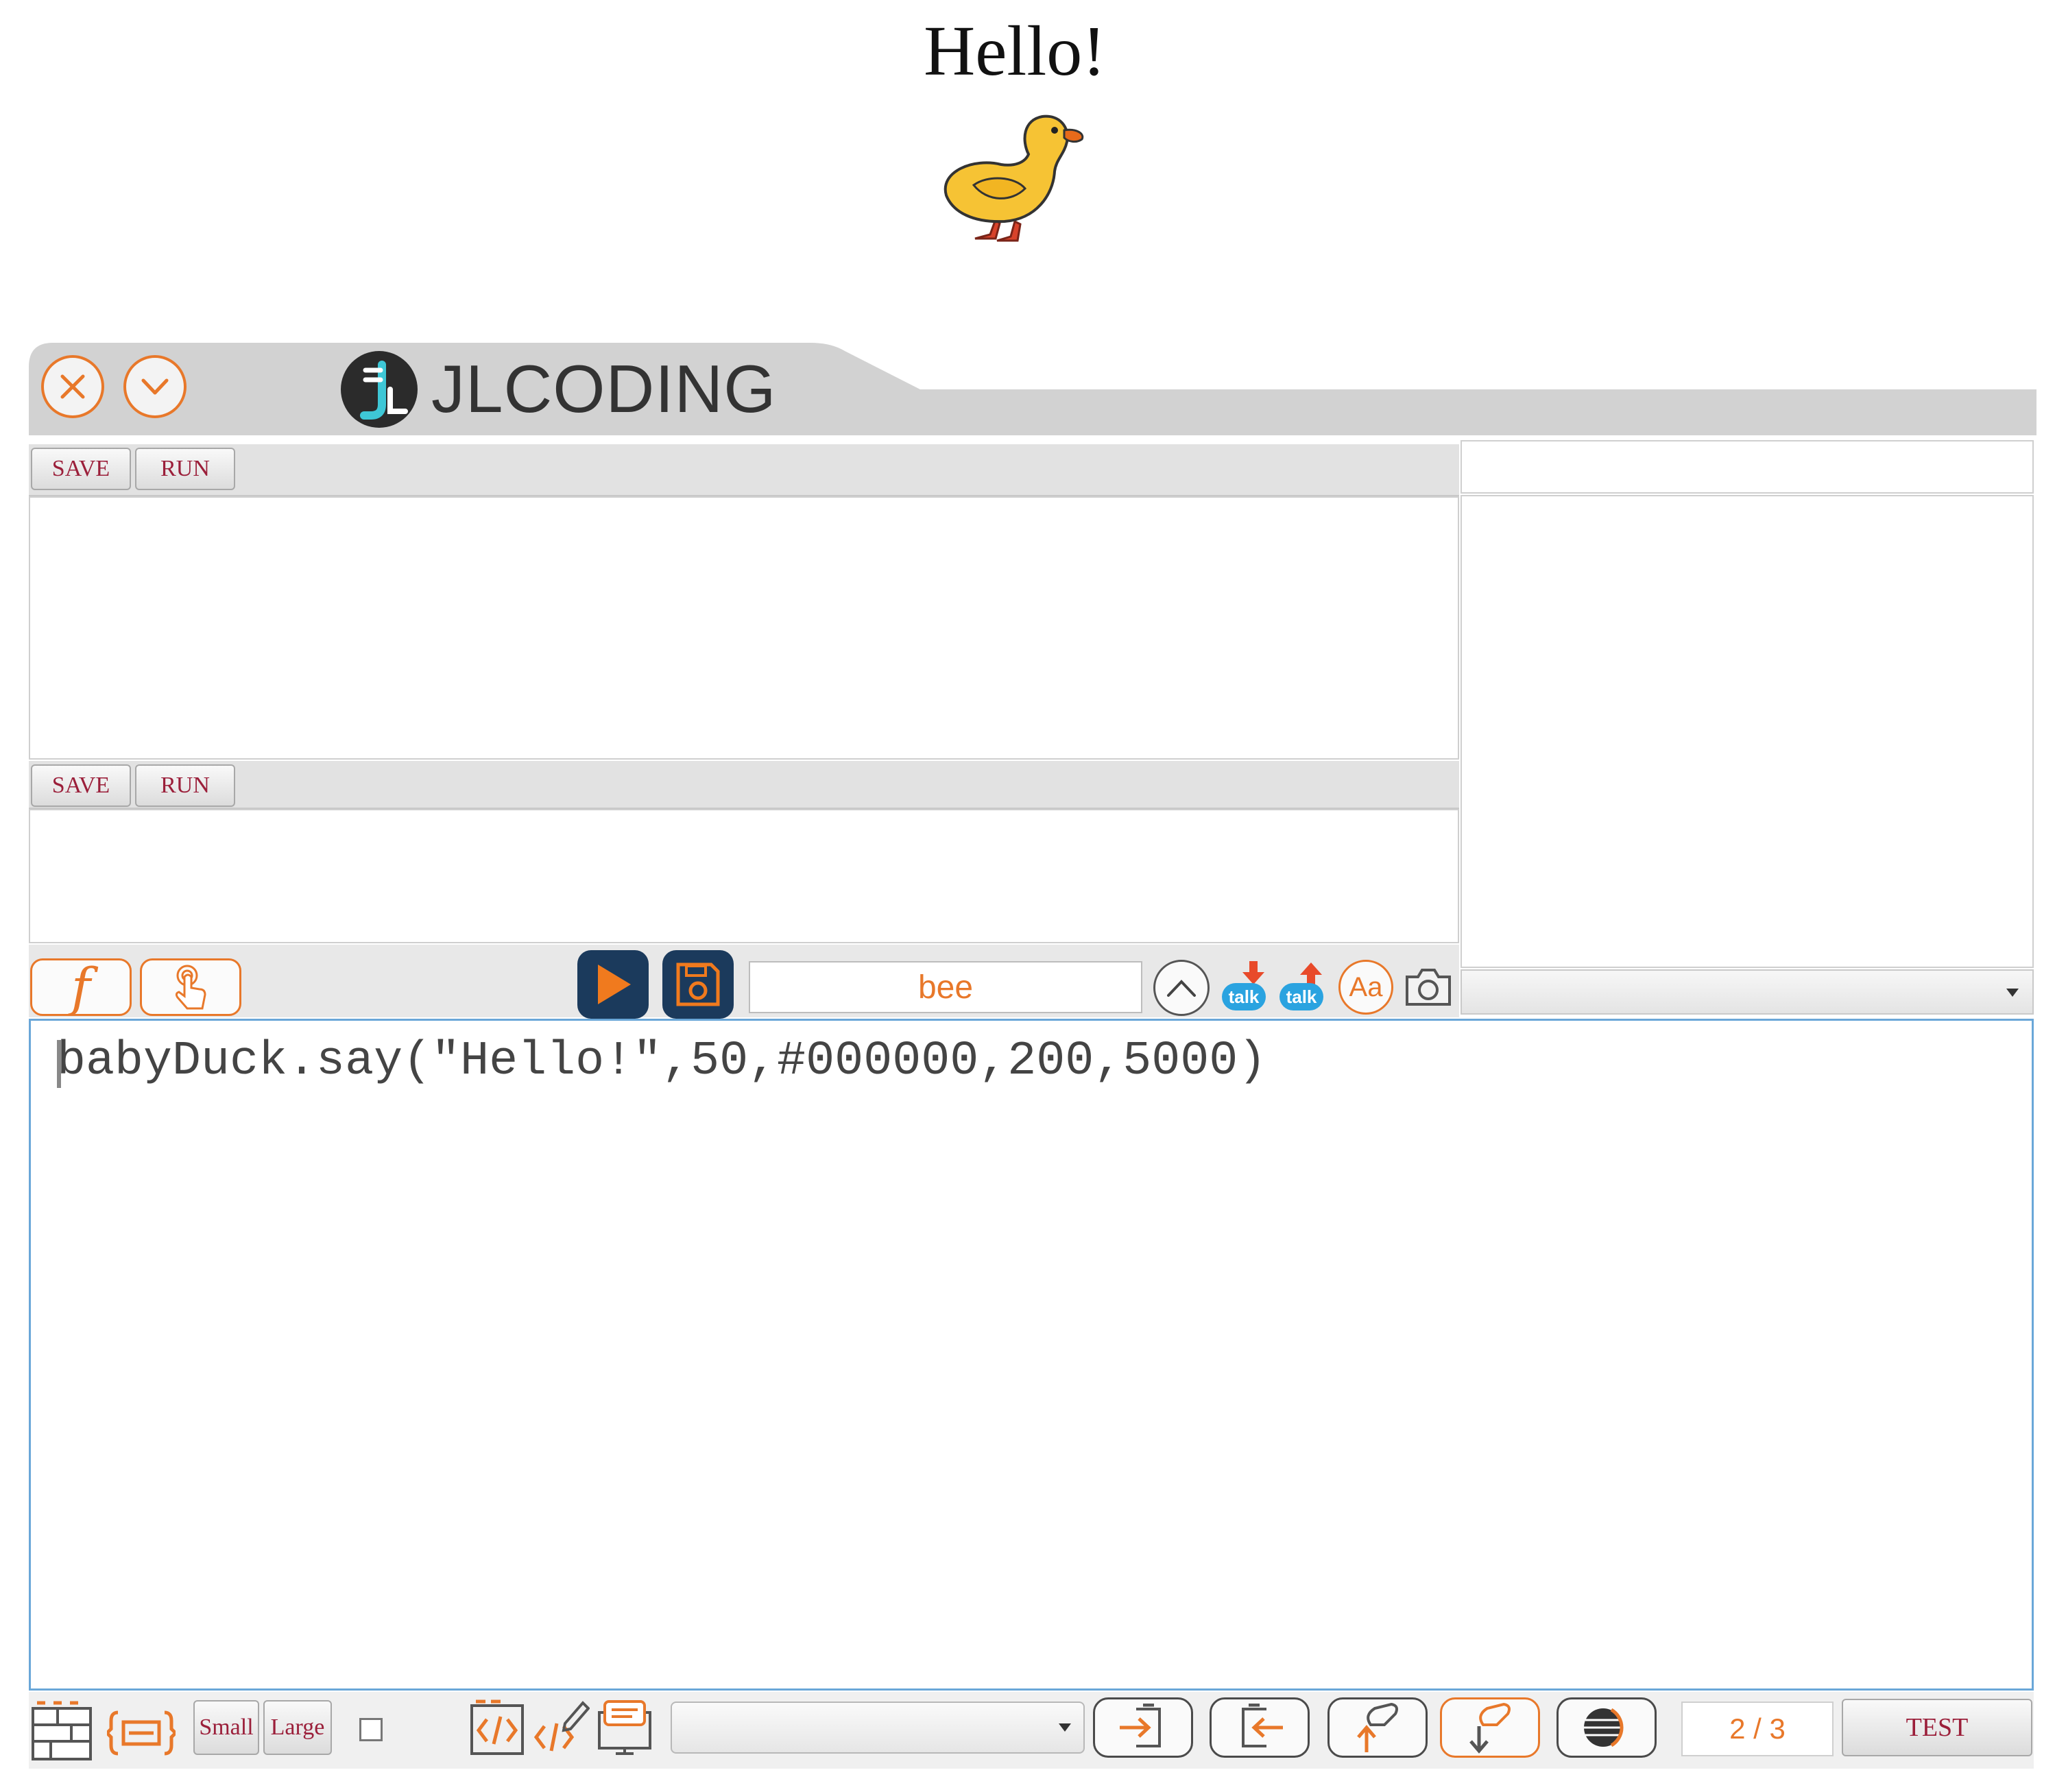 This screenshot has height=1792, width=2055. I want to click on screenshot-button, so click(1428, 987).